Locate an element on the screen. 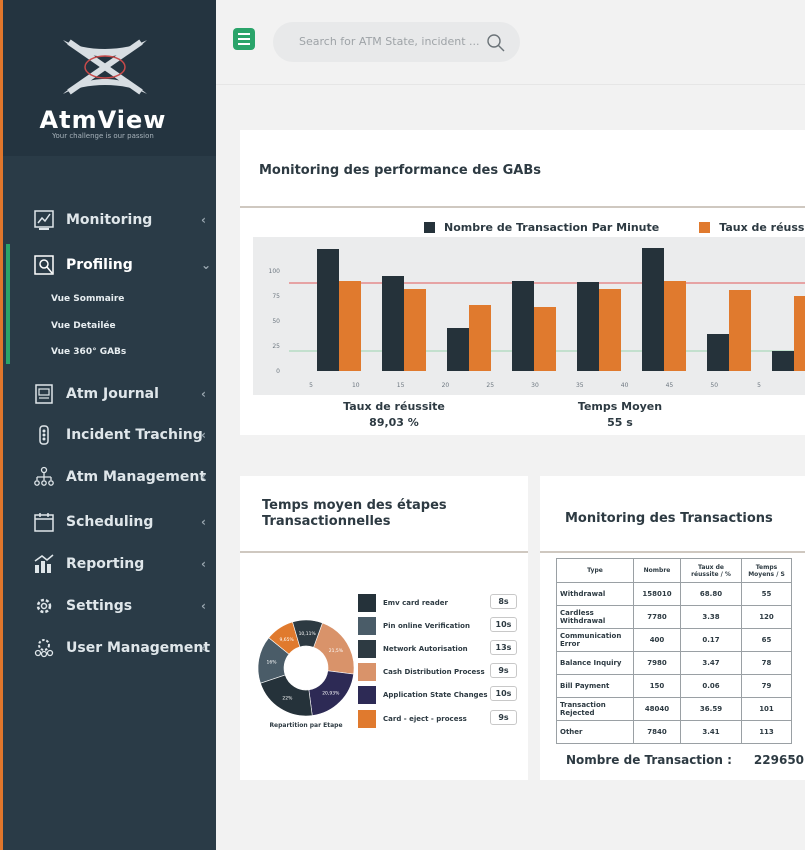 This screenshot has width=805, height=850. sidebar-item-atm-journal: Atm Journal ‹ is located at coordinates (109, 394).